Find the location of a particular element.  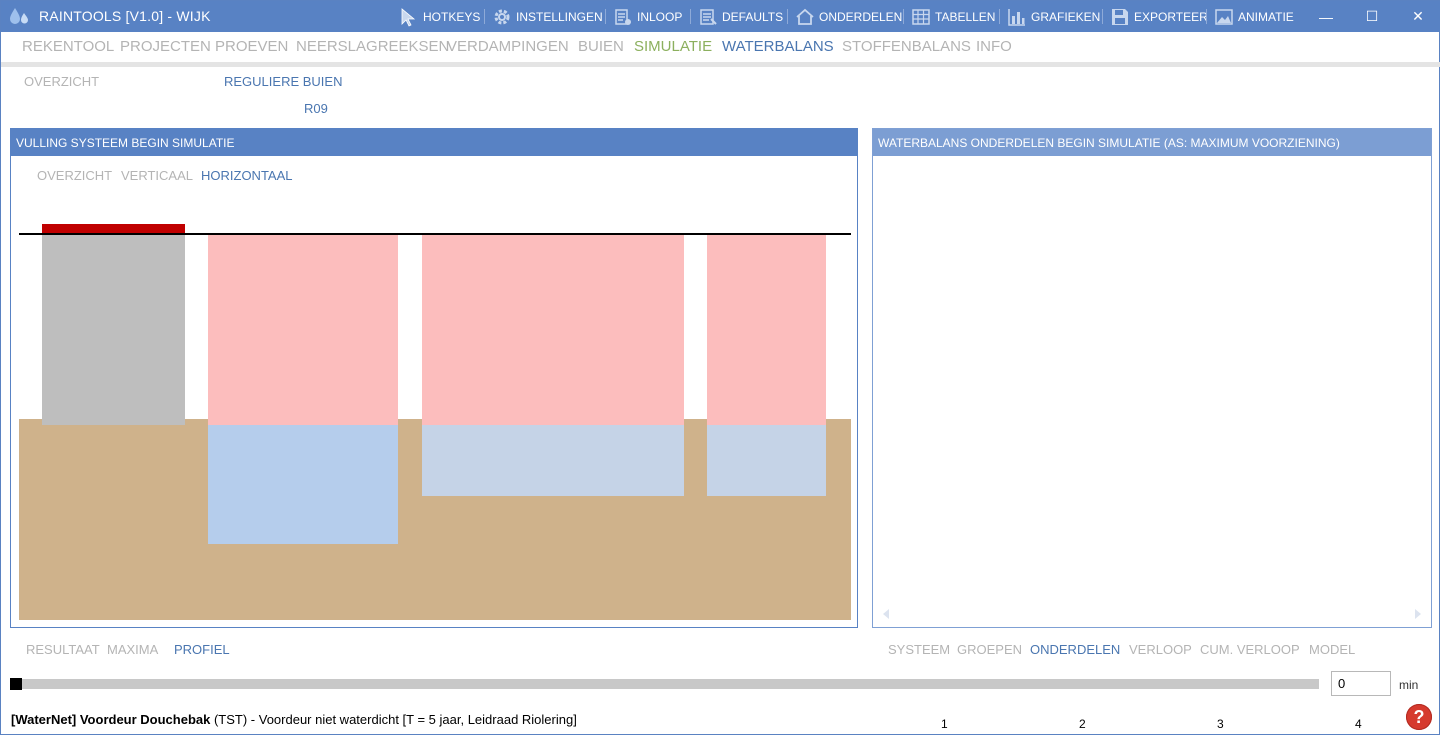

onderdelen-label: ONDERDELEN is located at coordinates (861, 16).